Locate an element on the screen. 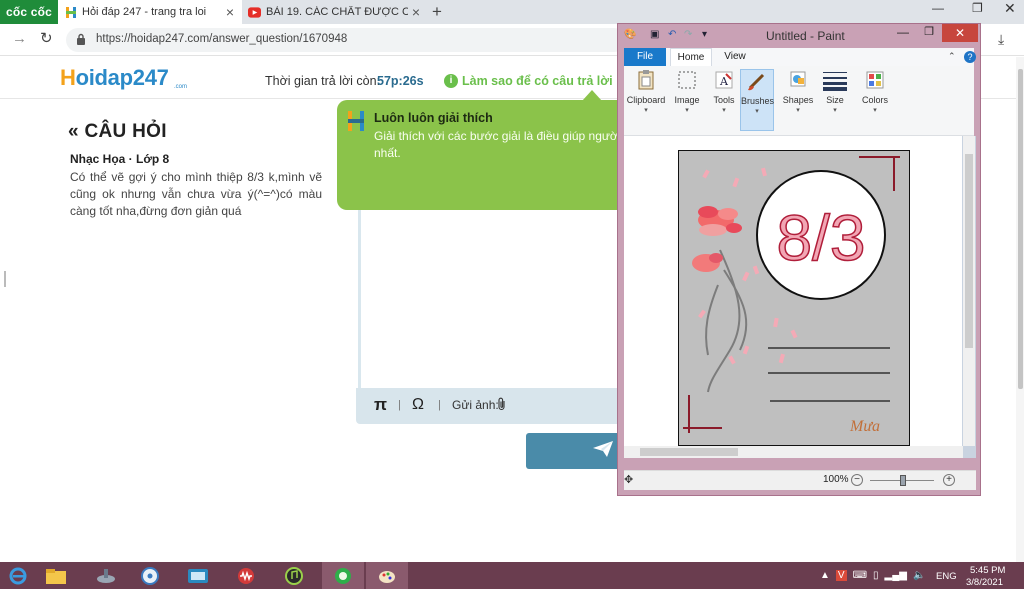 The image size is (1024, 589). zoom-out-icon: − is located at coordinates (857, 480).